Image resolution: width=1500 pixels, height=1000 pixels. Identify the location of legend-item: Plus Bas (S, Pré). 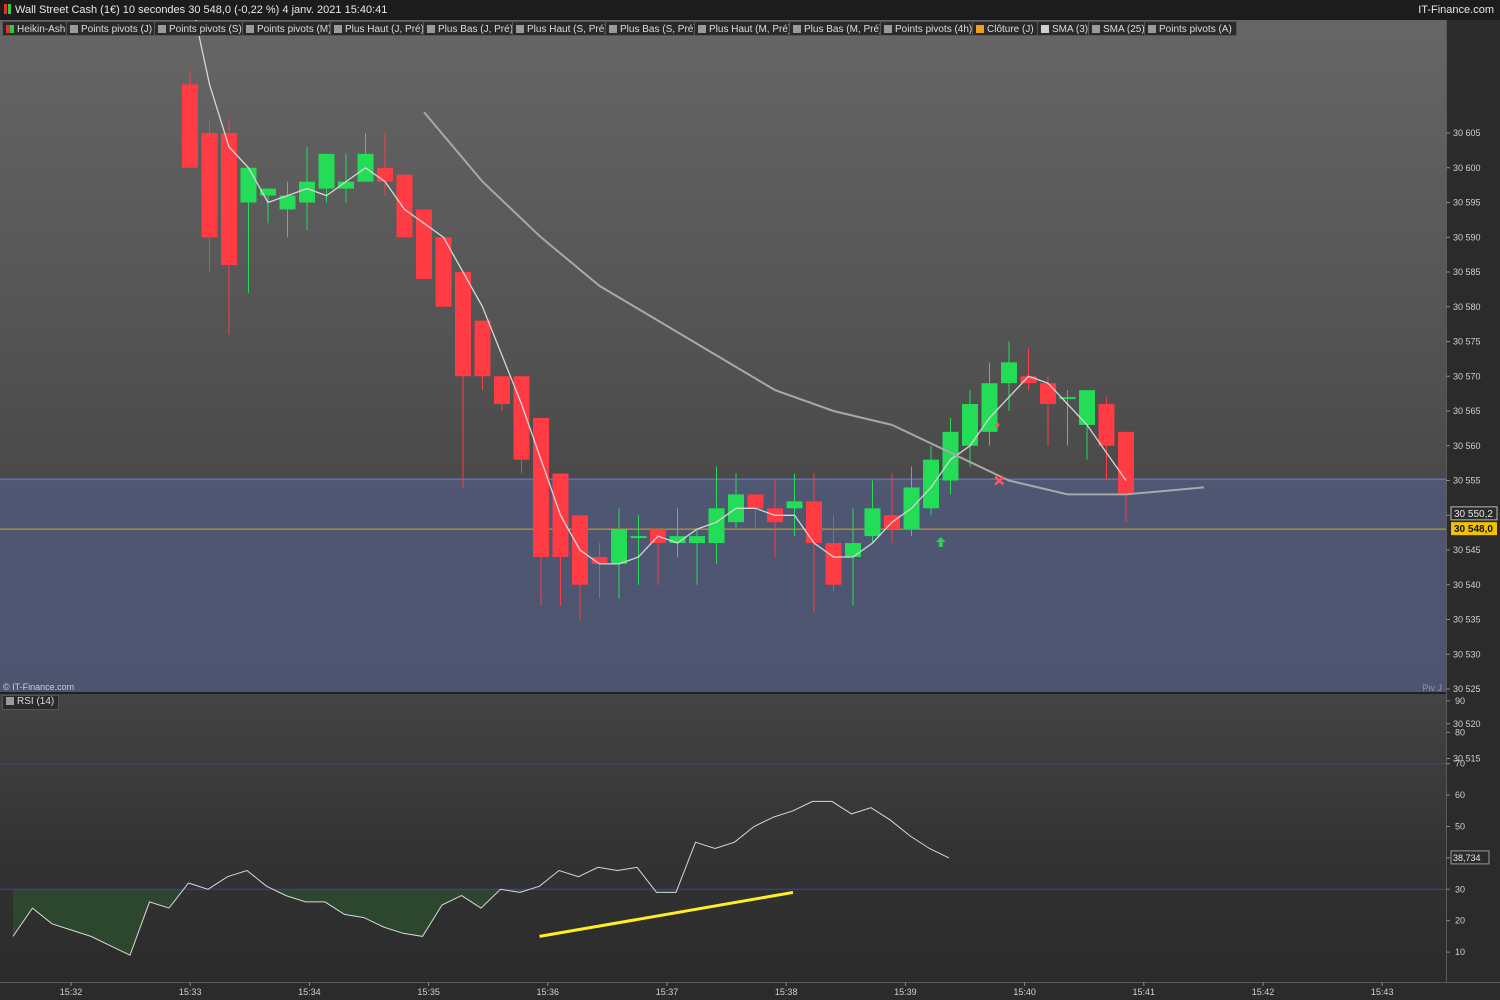
(653, 28).